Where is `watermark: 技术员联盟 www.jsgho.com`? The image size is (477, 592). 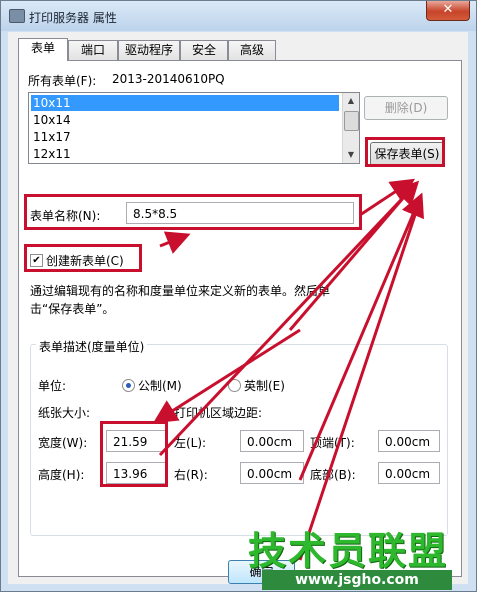
watermark: 技术员联盟 www.jsgho.com is located at coordinates (358, 555).